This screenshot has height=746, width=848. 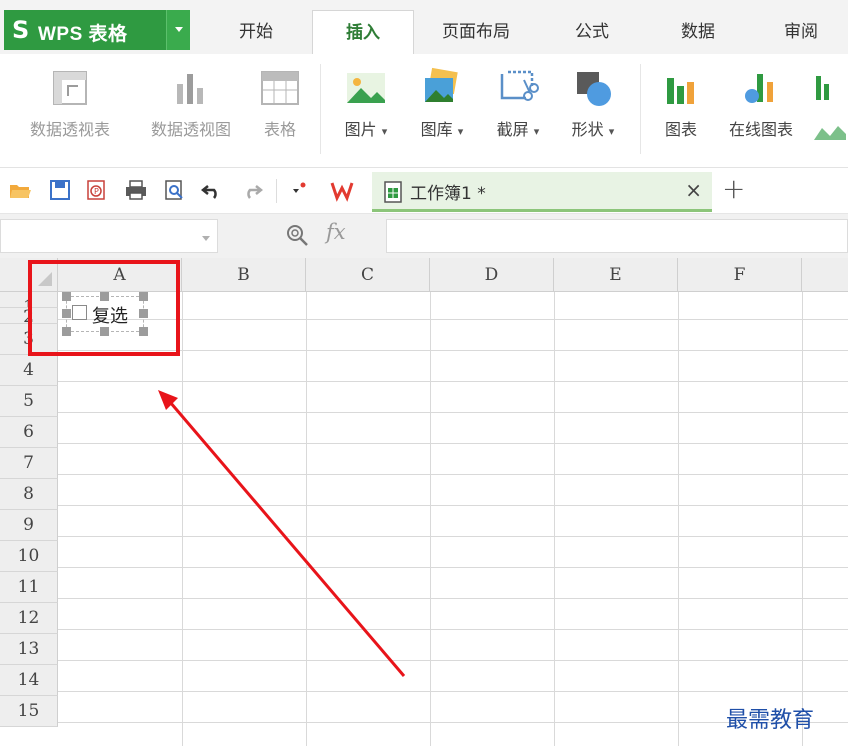 I want to click on redo-icon, so click(x=252, y=190).